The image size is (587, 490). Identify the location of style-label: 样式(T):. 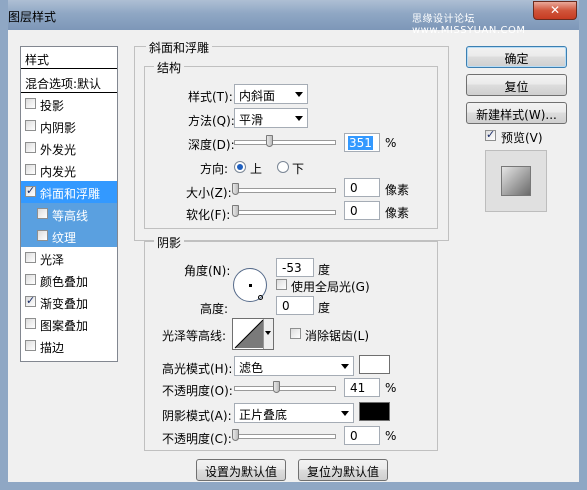
(210, 97).